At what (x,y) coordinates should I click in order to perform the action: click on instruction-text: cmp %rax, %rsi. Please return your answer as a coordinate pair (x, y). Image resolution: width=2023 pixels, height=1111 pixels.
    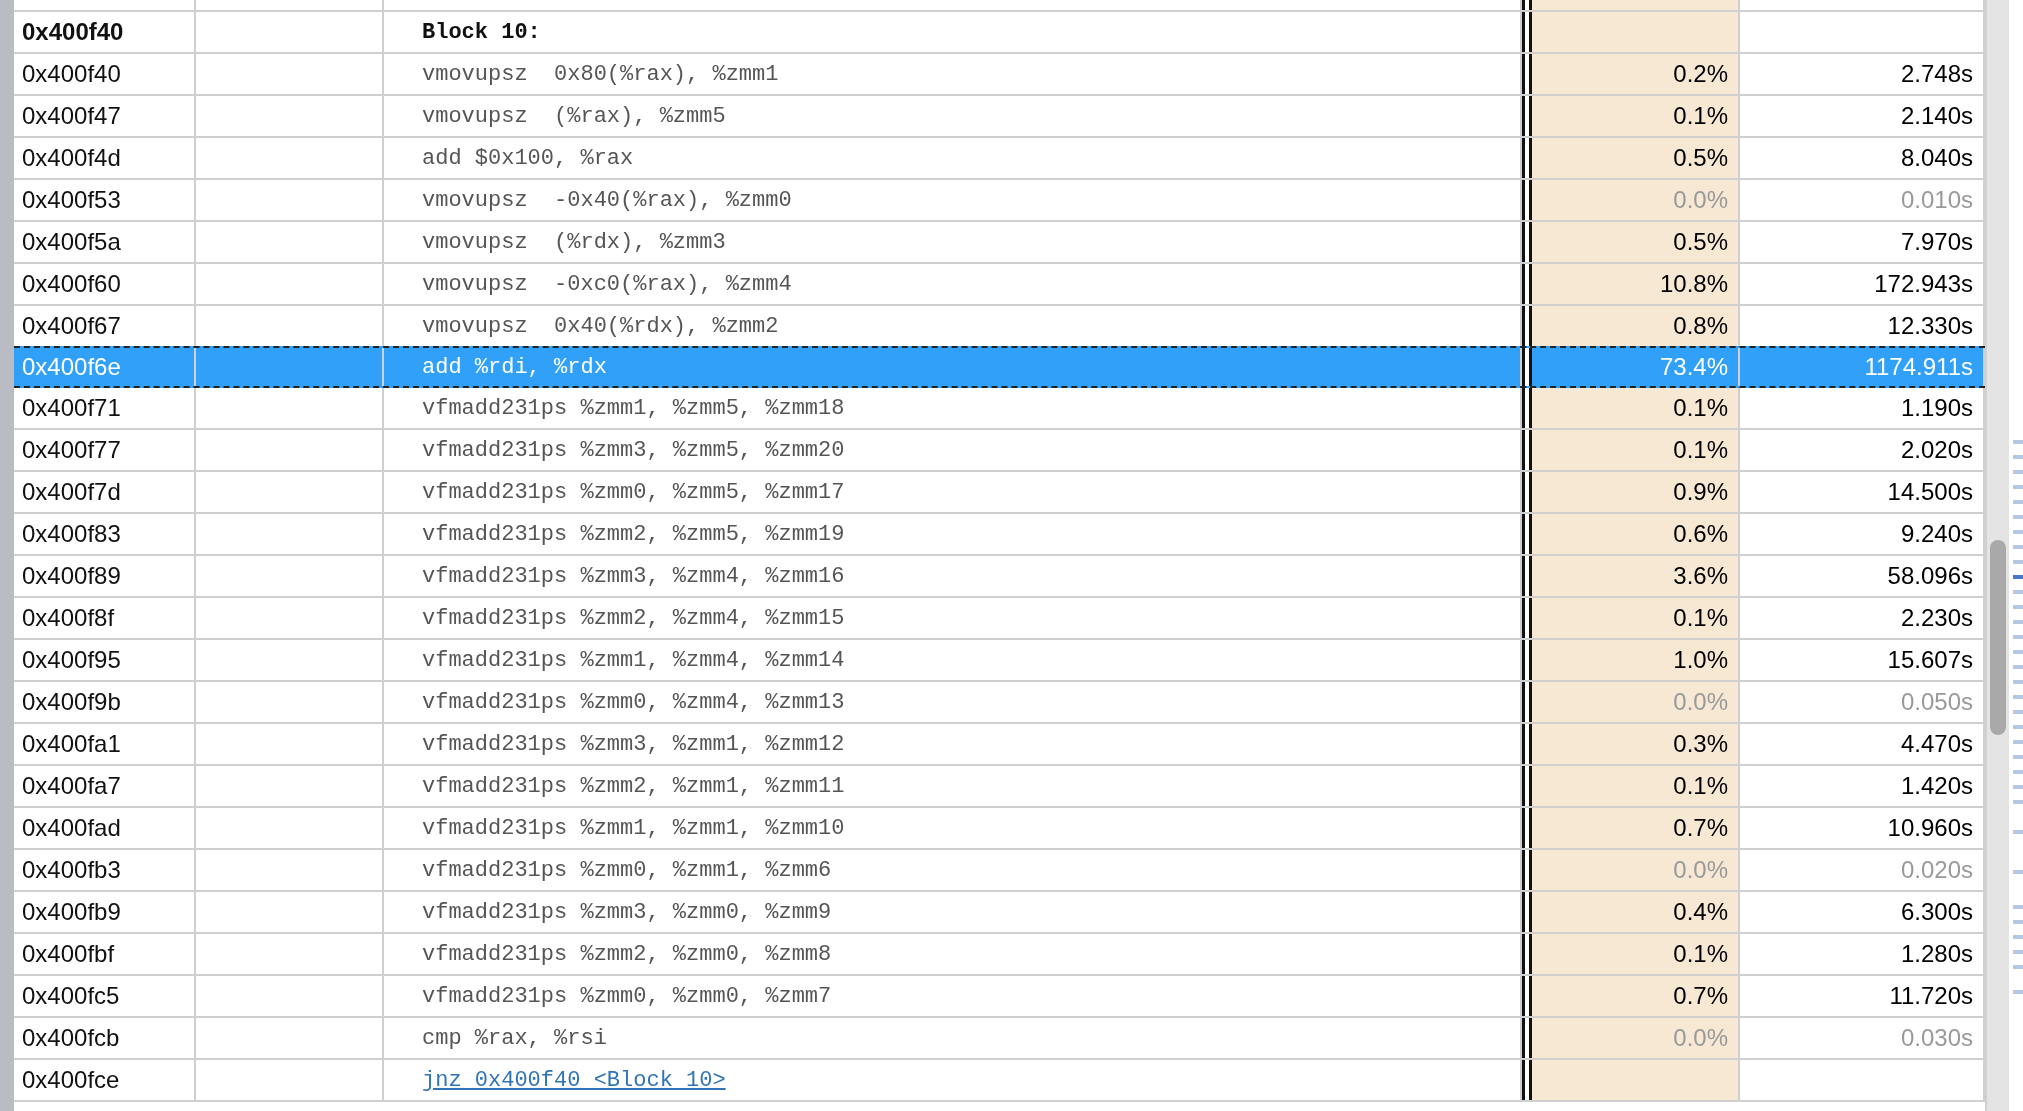
    Looking at the image, I should click on (514, 1038).